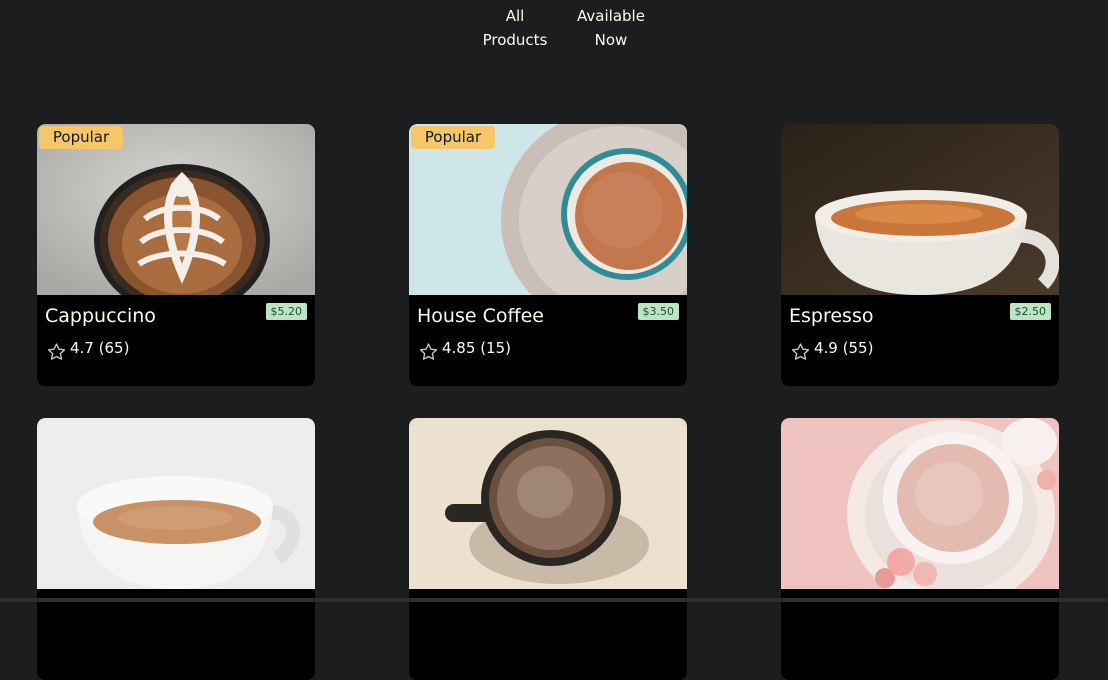 The width and height of the screenshot is (1108, 680). I want to click on price-badge: $5.20, so click(286, 311).